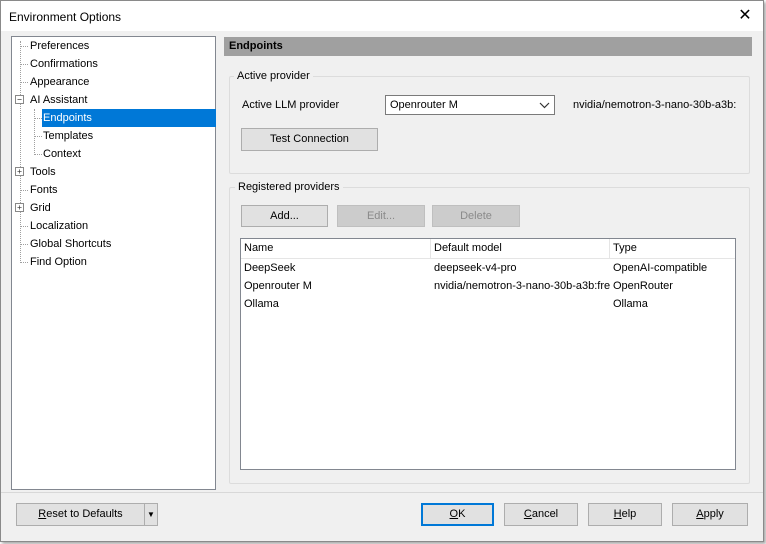  I want to click on provider-name-cell: Ollama, so click(261, 304).